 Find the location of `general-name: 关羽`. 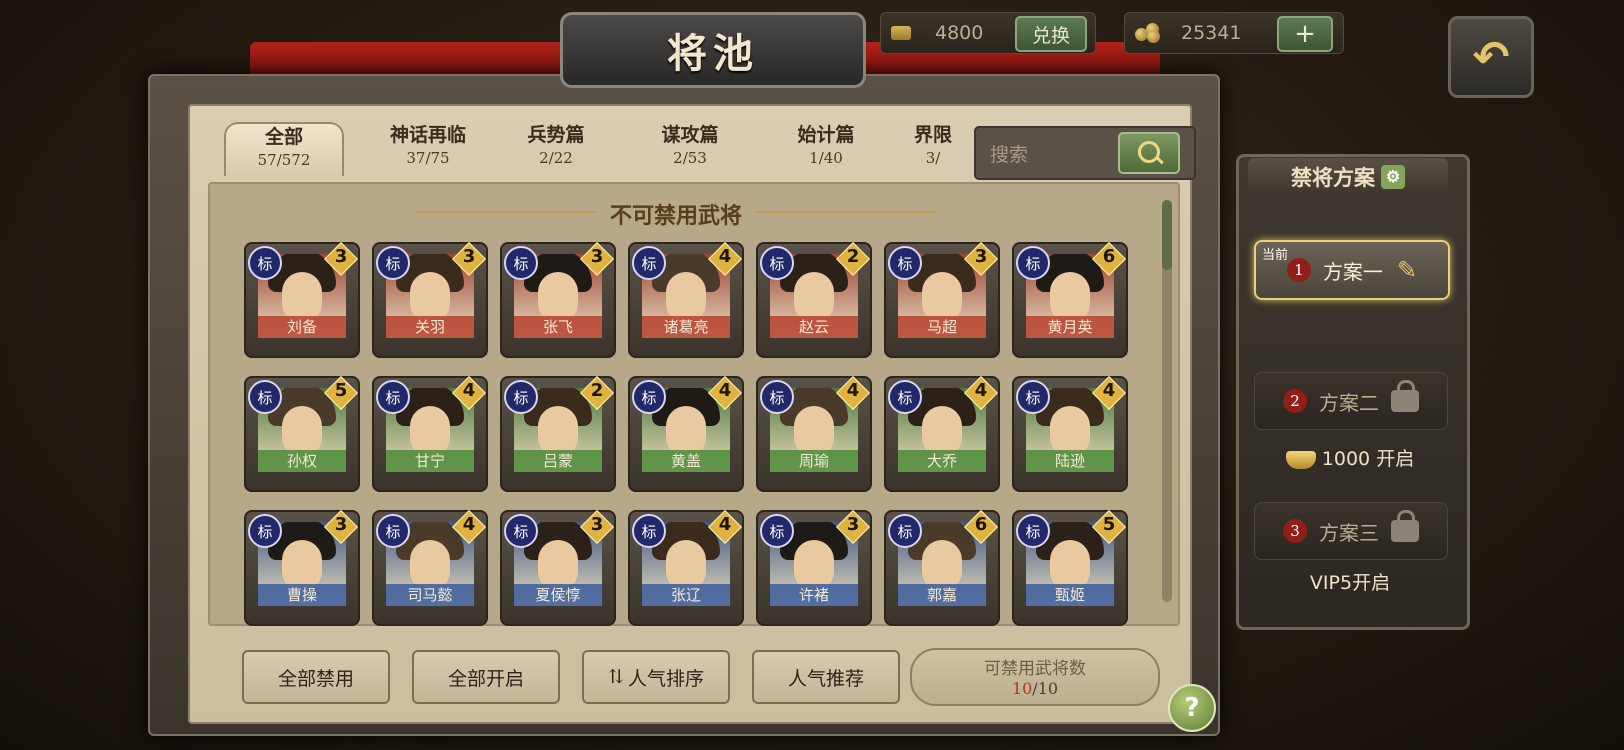

general-name: 关羽 is located at coordinates (430, 327).